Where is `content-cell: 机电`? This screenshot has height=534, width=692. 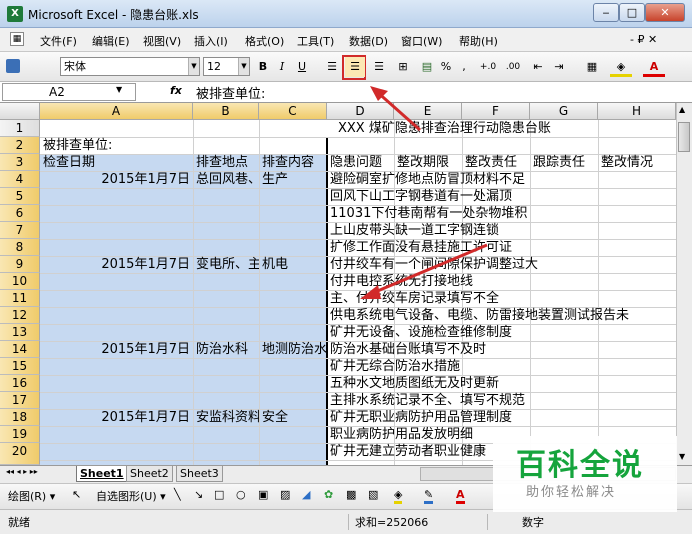 content-cell: 机电 is located at coordinates (275, 264).